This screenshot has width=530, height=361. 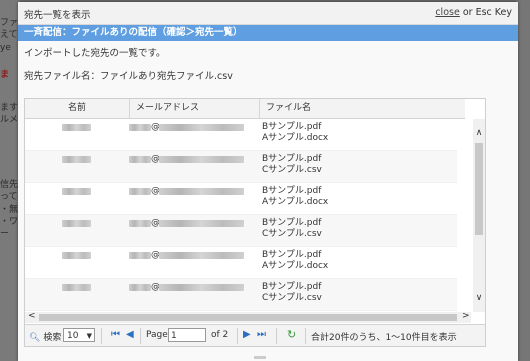 I want to click on background-text: ファ, so click(x=9, y=23).